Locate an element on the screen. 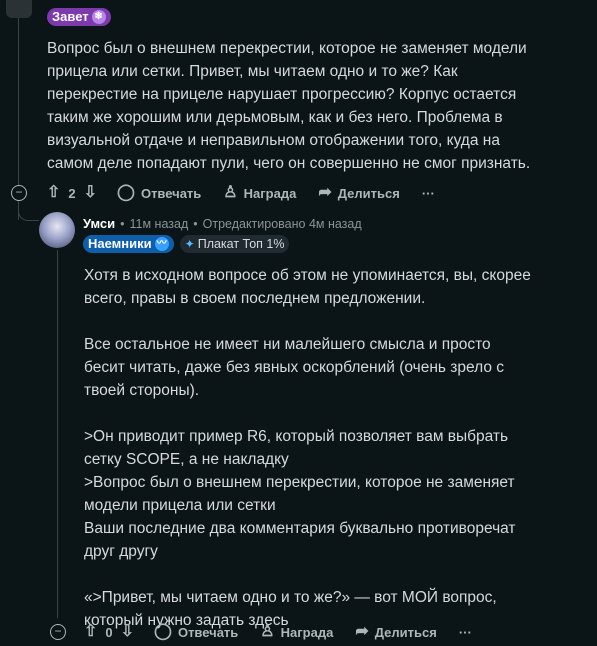 The width and height of the screenshot is (597, 646). thread-curve is located at coordinates (28, 210).